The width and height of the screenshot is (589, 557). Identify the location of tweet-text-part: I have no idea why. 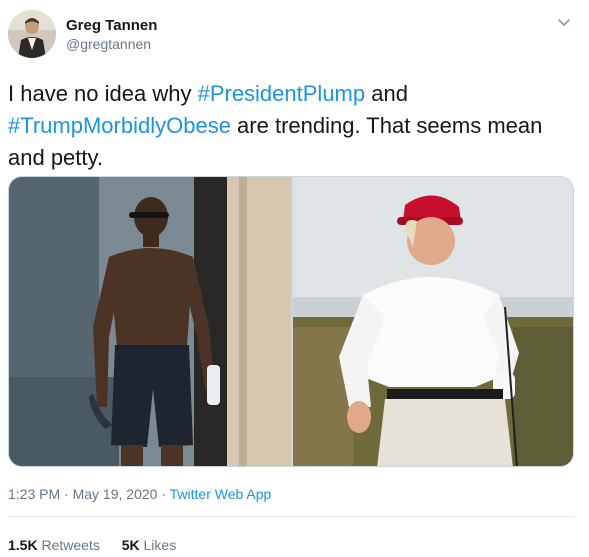
(103, 93).